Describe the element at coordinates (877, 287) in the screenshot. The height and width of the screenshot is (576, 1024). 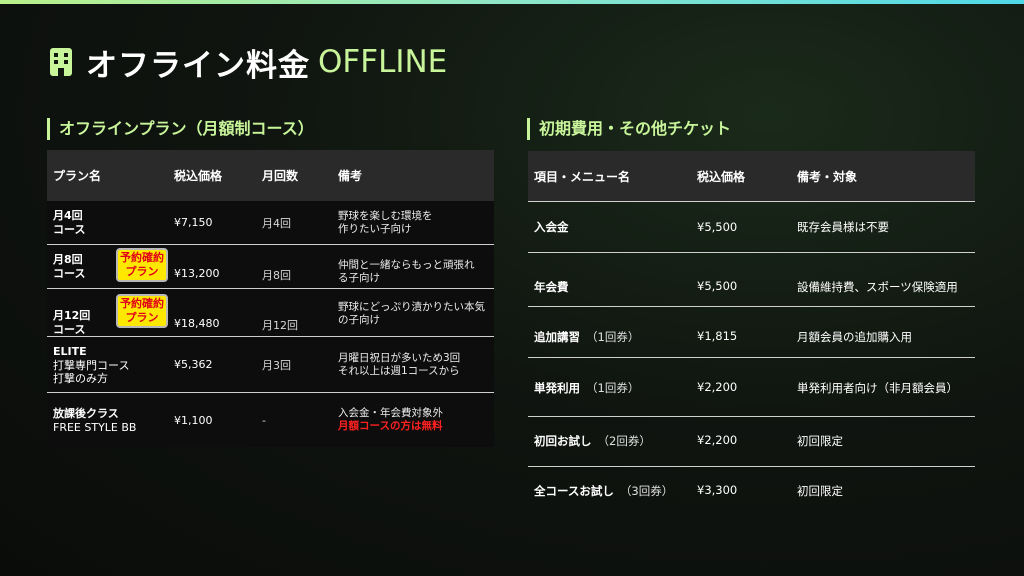
I see `item-note: 設備維持費、スポーツ保険適用` at that location.